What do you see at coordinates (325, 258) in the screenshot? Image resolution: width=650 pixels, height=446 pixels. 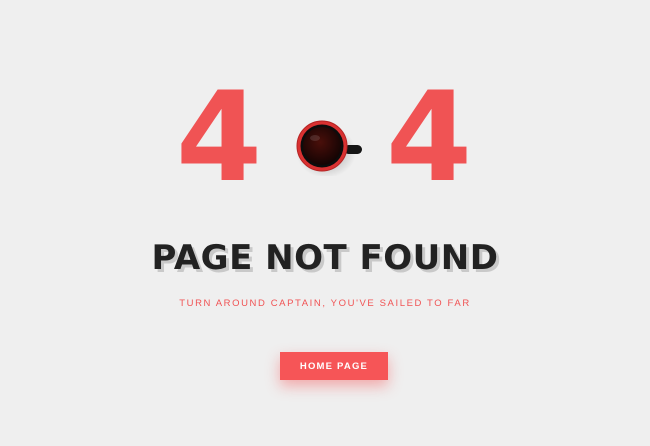 I see `page-title: PAGE NOT FOUND` at bounding box center [325, 258].